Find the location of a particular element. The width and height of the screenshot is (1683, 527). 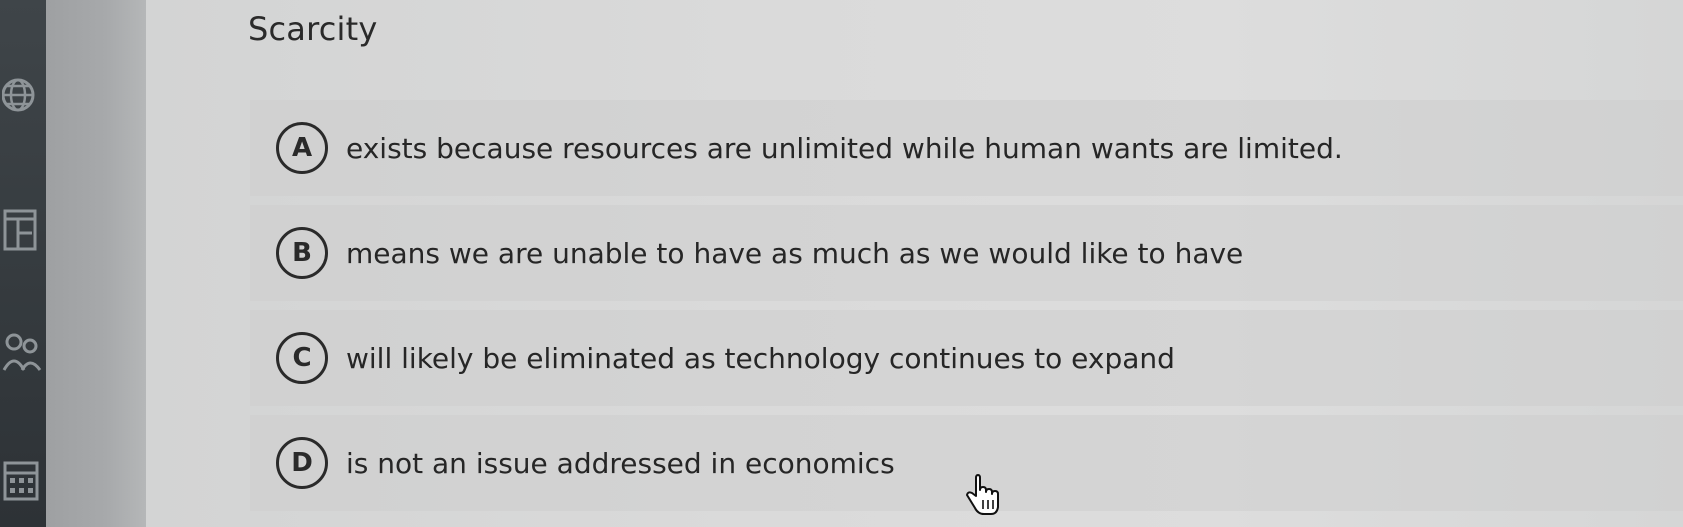

book-icon is located at coordinates (22, 230).